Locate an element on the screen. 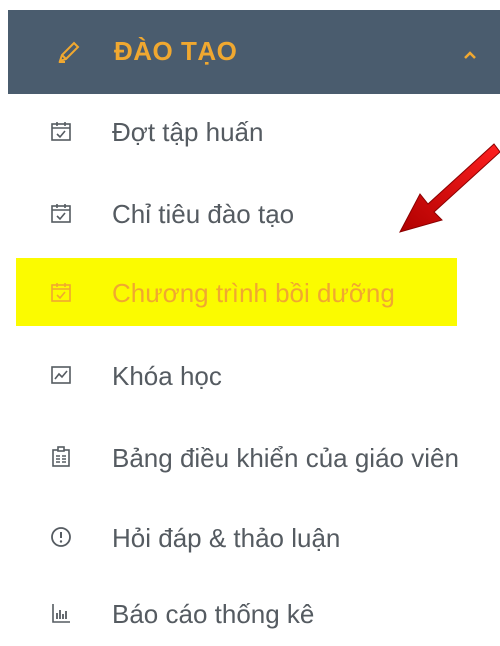 This screenshot has height=646, width=500. chart-line-icon is located at coordinates (61, 375).